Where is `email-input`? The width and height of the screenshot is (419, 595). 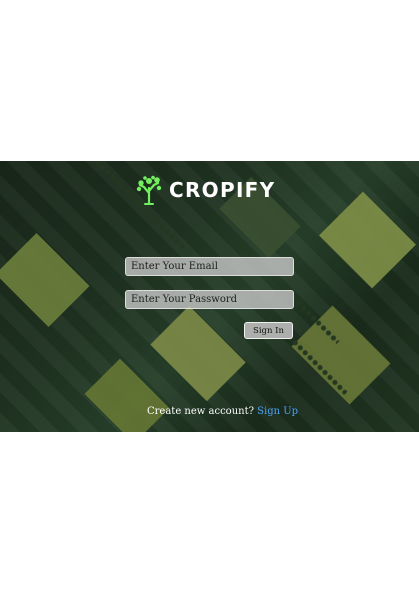 email-input is located at coordinates (212, 266).